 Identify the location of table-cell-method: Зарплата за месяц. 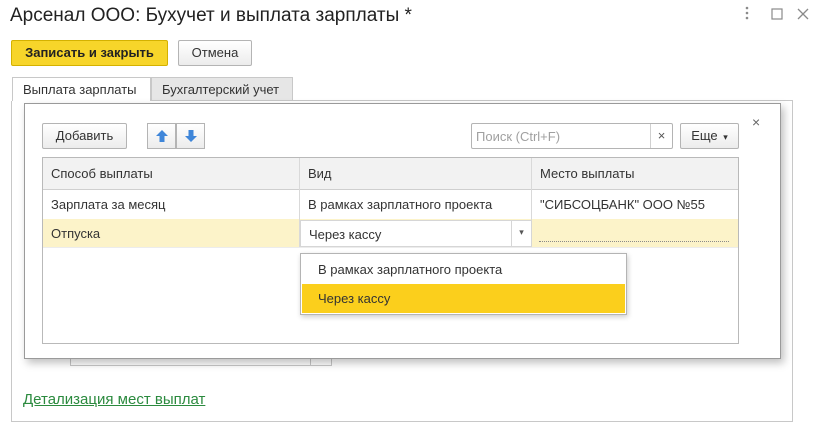
(108, 204).